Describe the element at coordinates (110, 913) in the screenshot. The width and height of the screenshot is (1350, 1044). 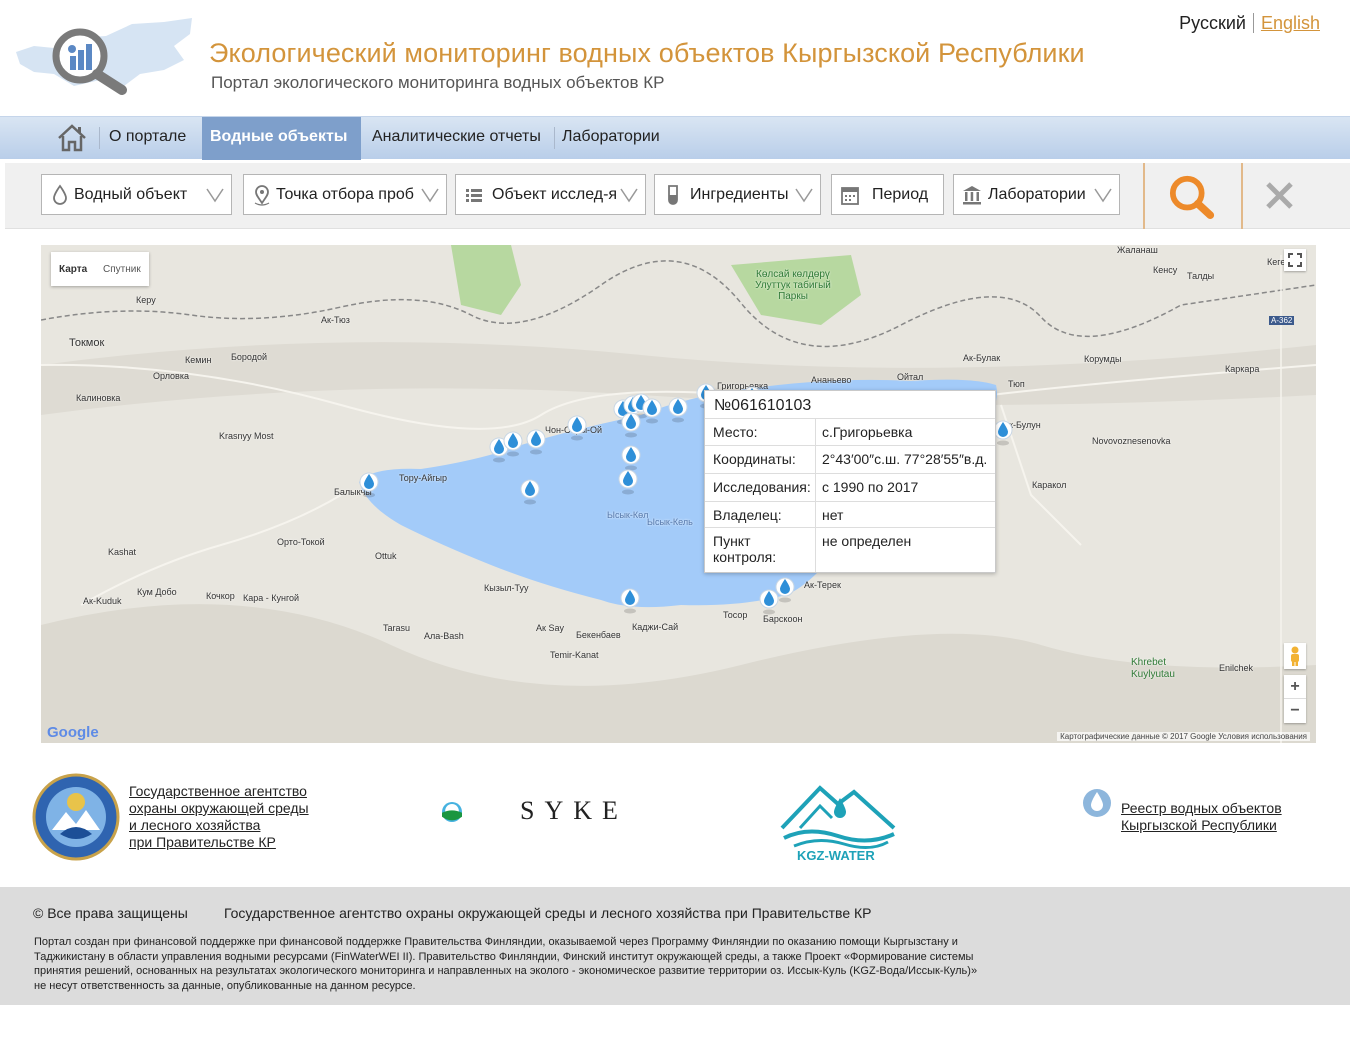
I see `footer-copyright: © Все права защищены` at that location.